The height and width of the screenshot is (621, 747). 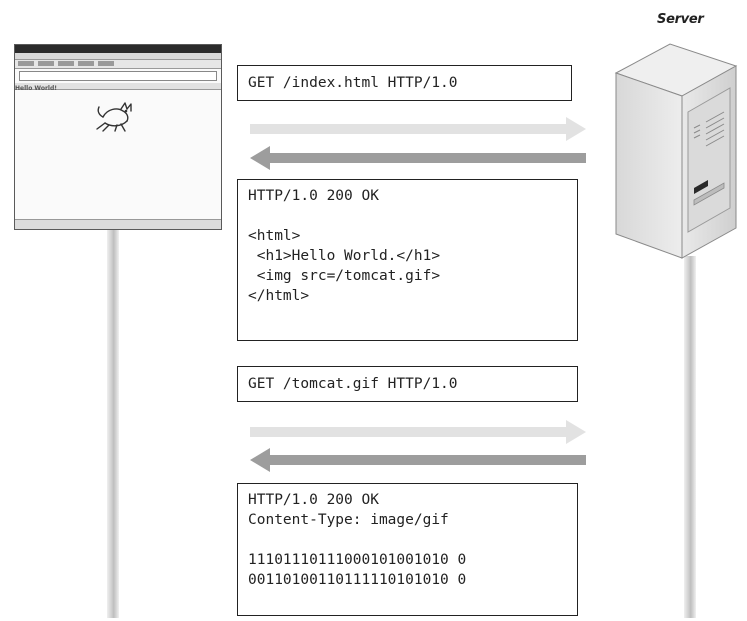 I want to click on back-button-icon, so click(x=26, y=63).